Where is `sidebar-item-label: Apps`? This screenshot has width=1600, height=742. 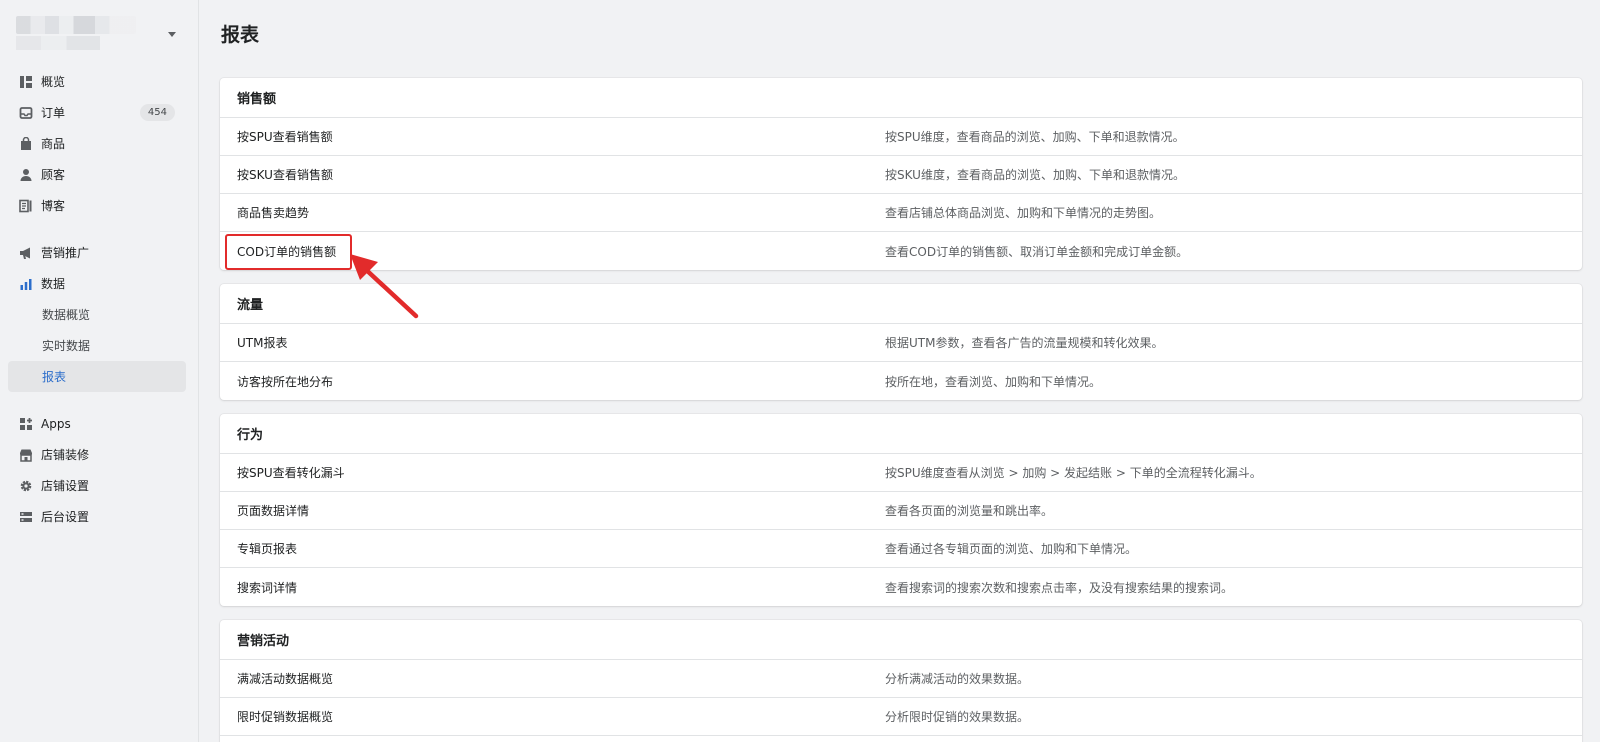
sidebar-item-label: Apps is located at coordinates (56, 423).